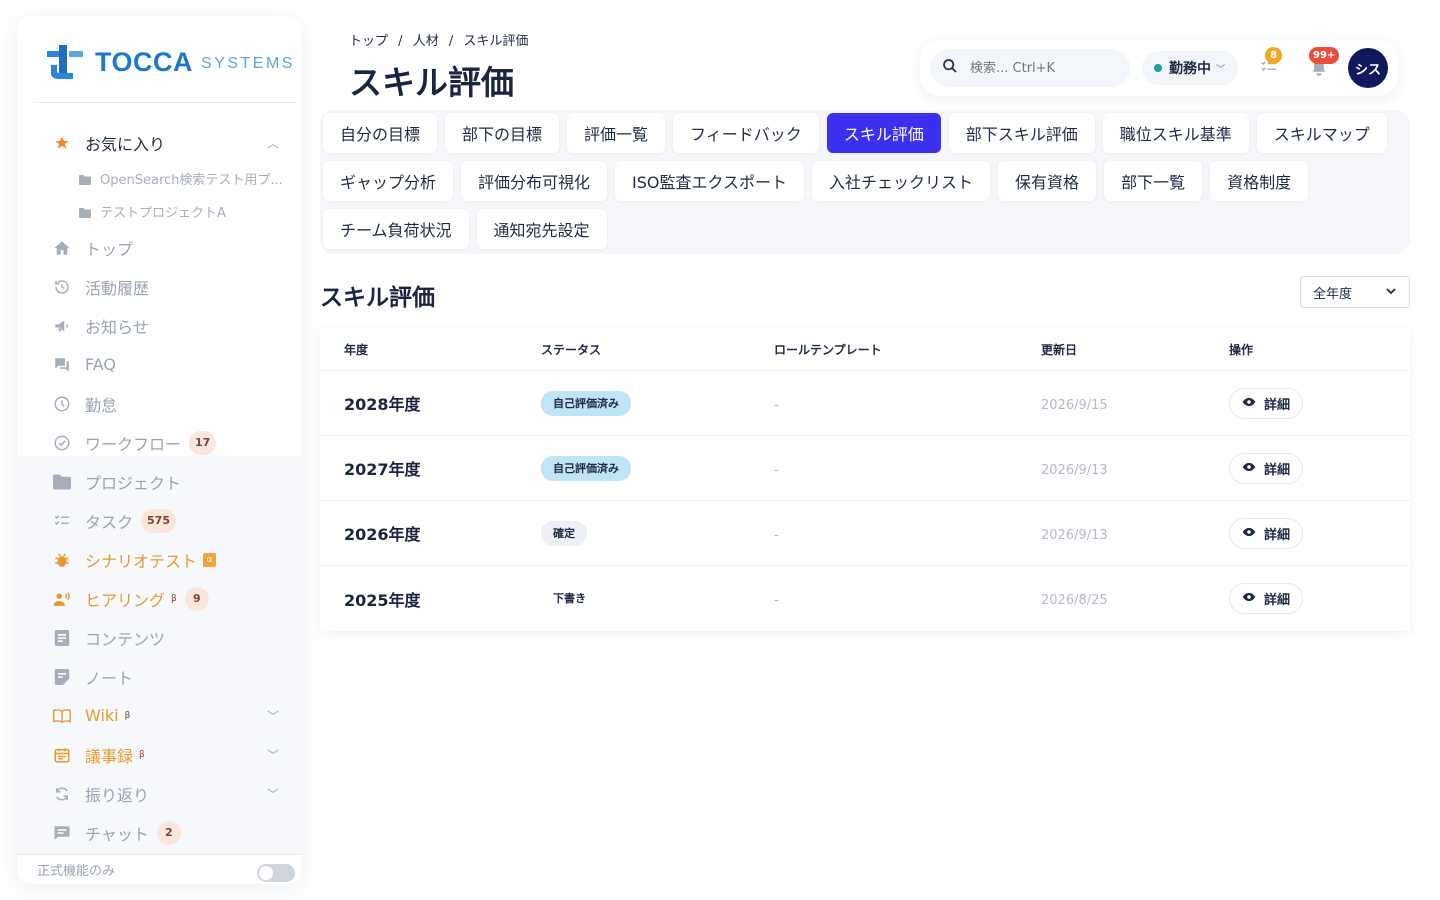 The image size is (1440, 900). What do you see at coordinates (1059, 349) in the screenshot?
I see `header-updated: 更新日` at bounding box center [1059, 349].